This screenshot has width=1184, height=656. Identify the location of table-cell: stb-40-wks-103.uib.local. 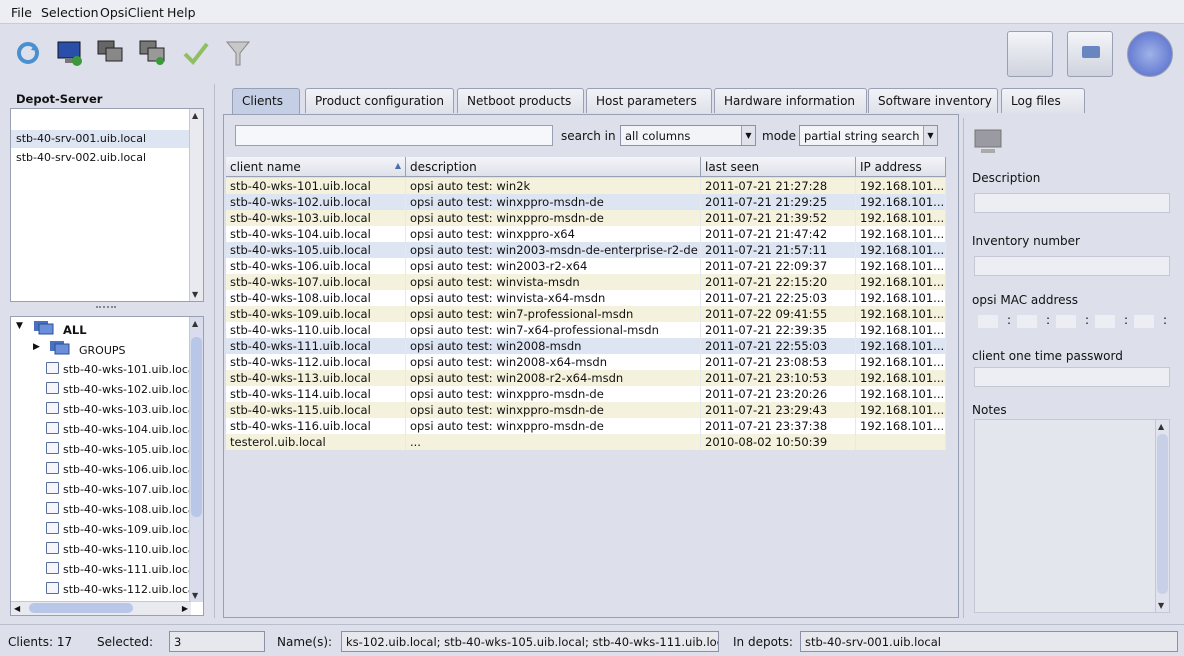
(316, 218).